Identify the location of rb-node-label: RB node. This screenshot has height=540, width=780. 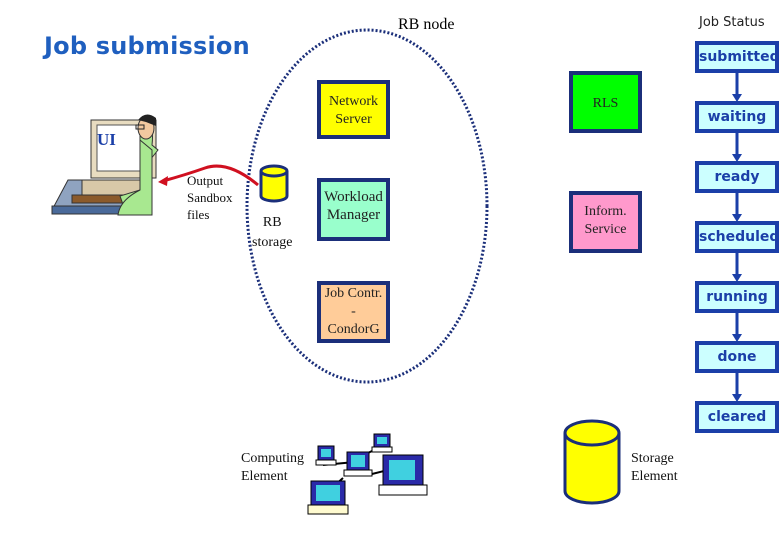
(426, 24).